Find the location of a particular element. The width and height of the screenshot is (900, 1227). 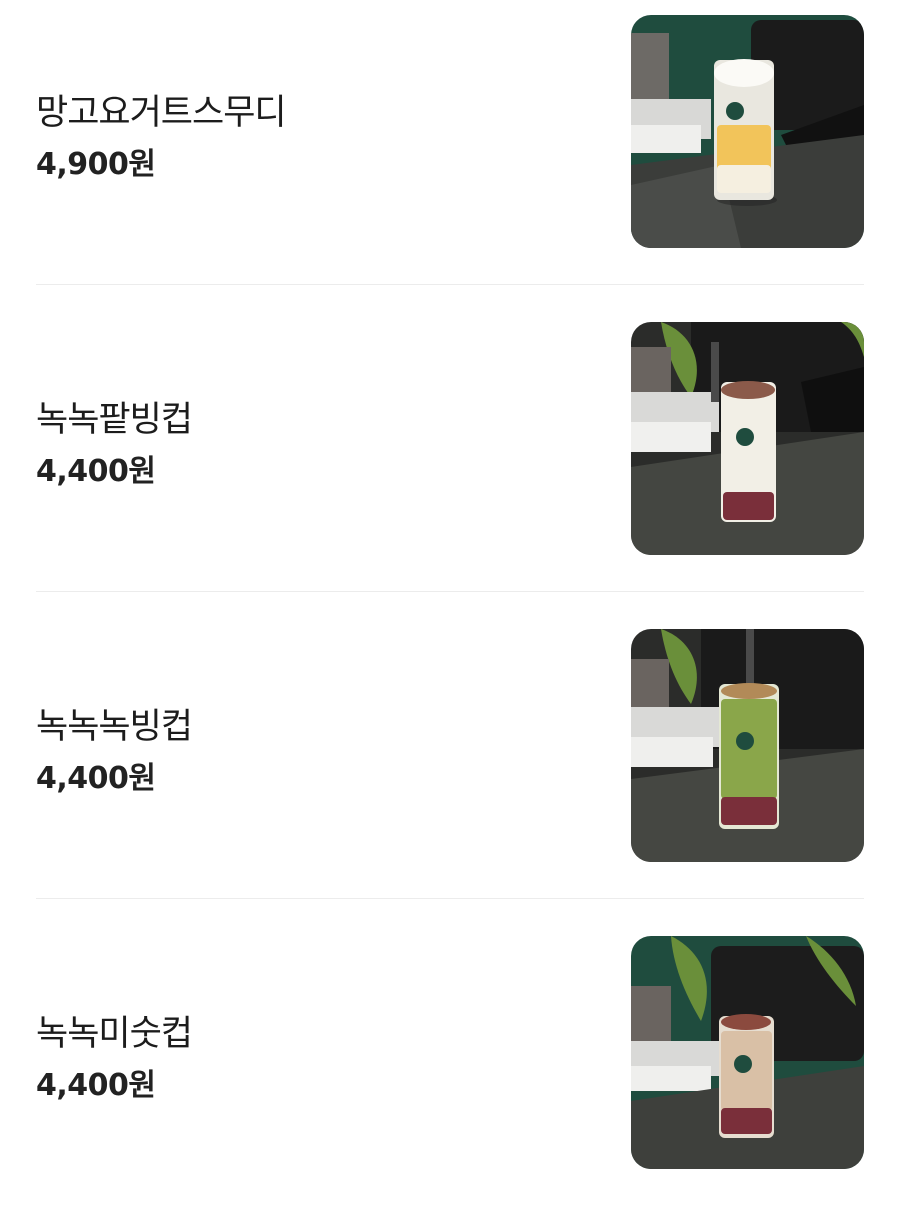

menu-item-name: 녹녹녹빙컵 is located at coordinates (114, 727).